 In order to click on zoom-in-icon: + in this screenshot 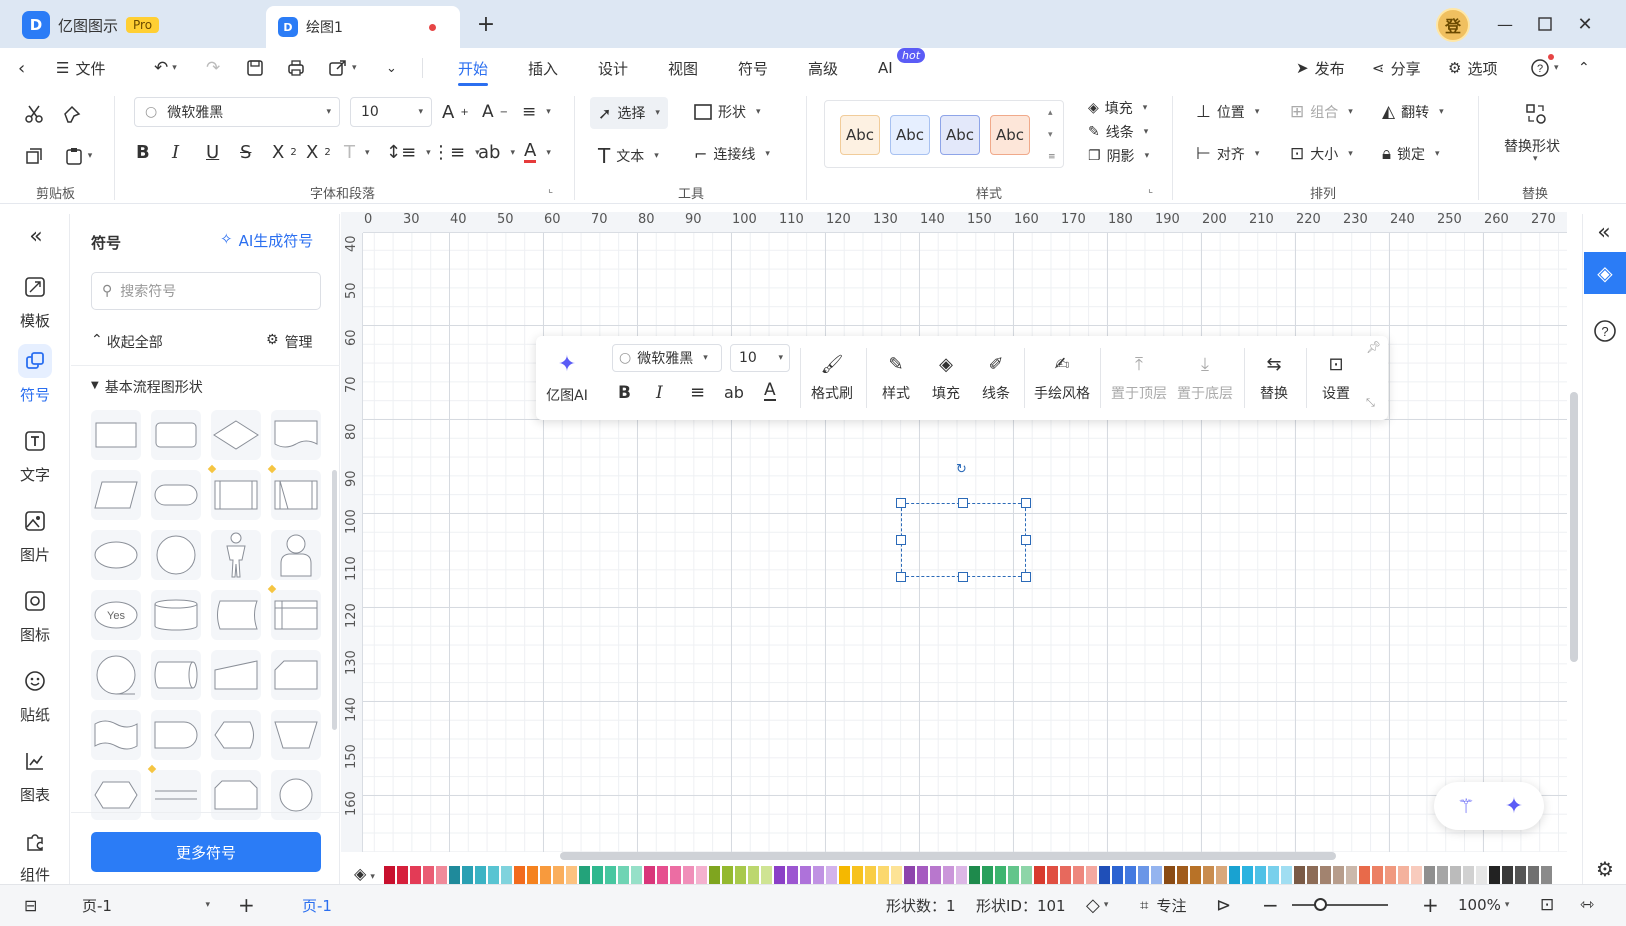, I will do `click(1430, 905)`.